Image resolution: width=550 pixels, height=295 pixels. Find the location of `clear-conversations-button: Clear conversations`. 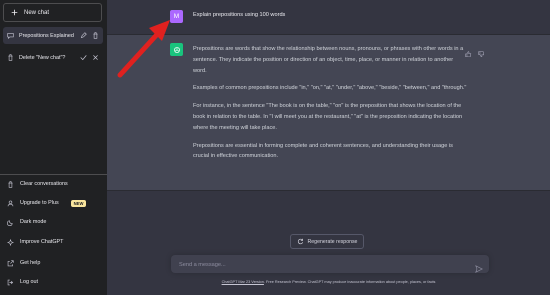

clear-conversations-button: Clear conversations is located at coordinates (53, 184).